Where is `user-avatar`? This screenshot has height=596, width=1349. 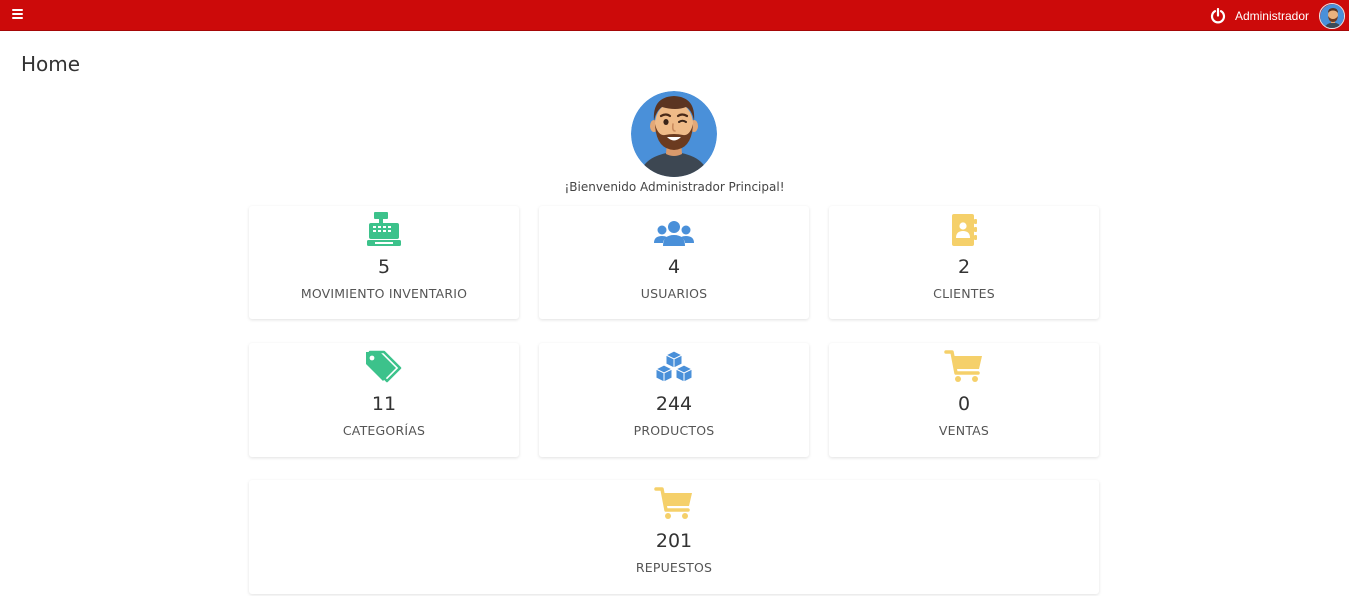 user-avatar is located at coordinates (1332, 16).